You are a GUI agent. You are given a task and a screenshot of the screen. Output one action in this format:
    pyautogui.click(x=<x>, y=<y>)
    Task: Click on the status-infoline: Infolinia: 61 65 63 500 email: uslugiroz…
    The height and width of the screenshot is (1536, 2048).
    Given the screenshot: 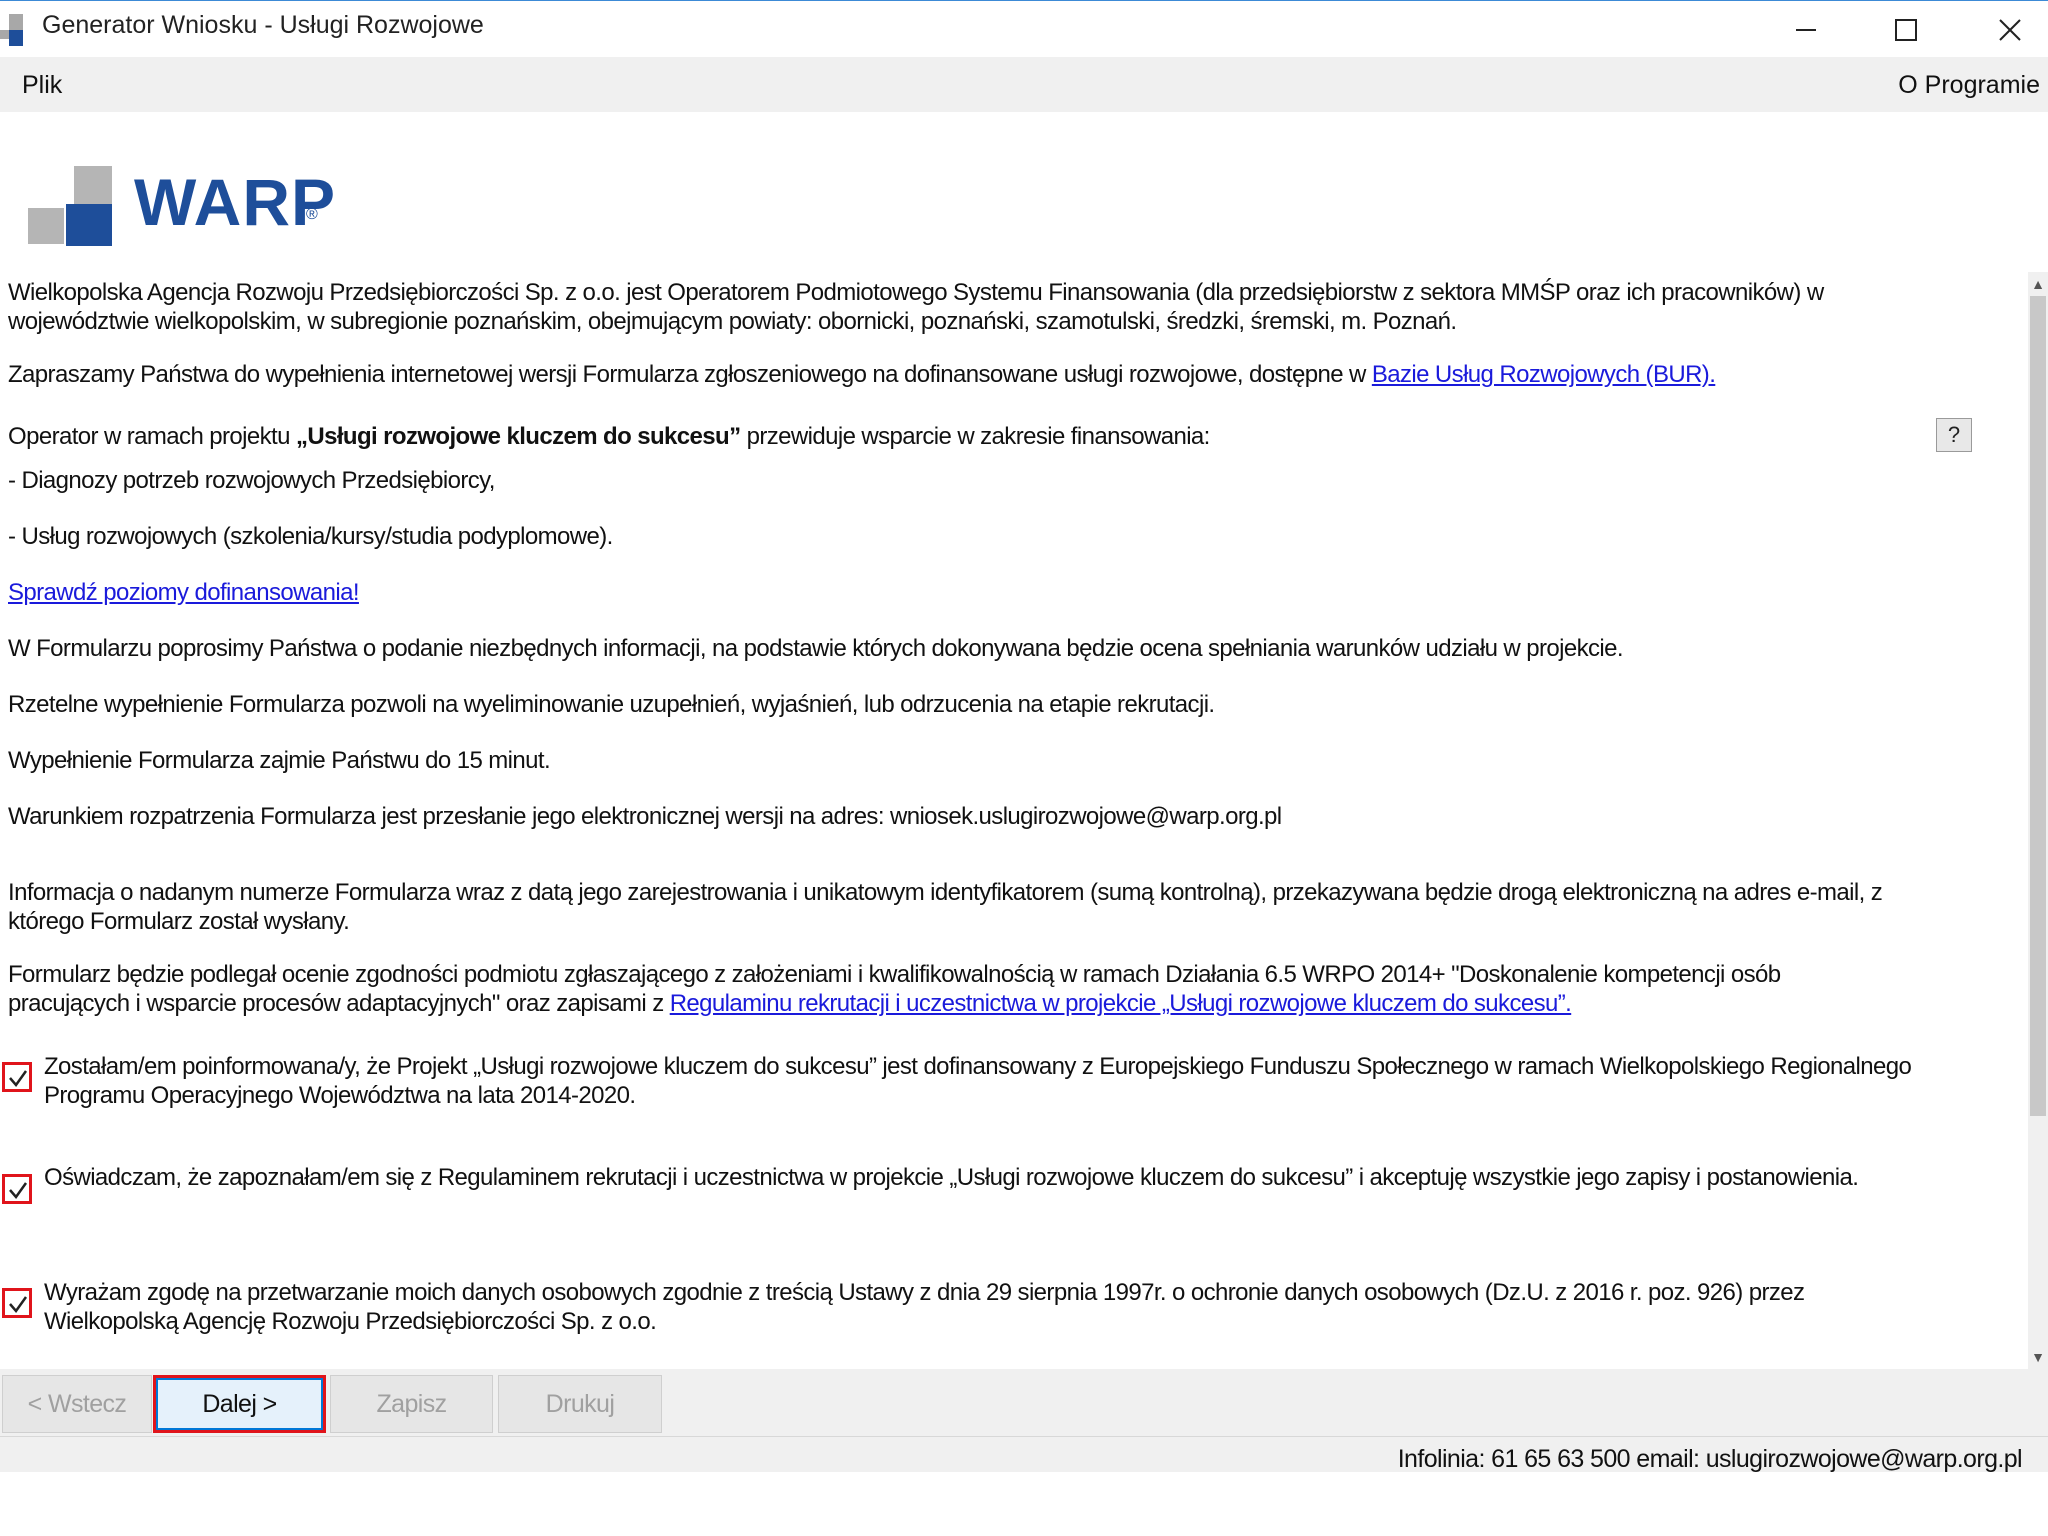 What is the action you would take?
    pyautogui.click(x=1710, y=1459)
    